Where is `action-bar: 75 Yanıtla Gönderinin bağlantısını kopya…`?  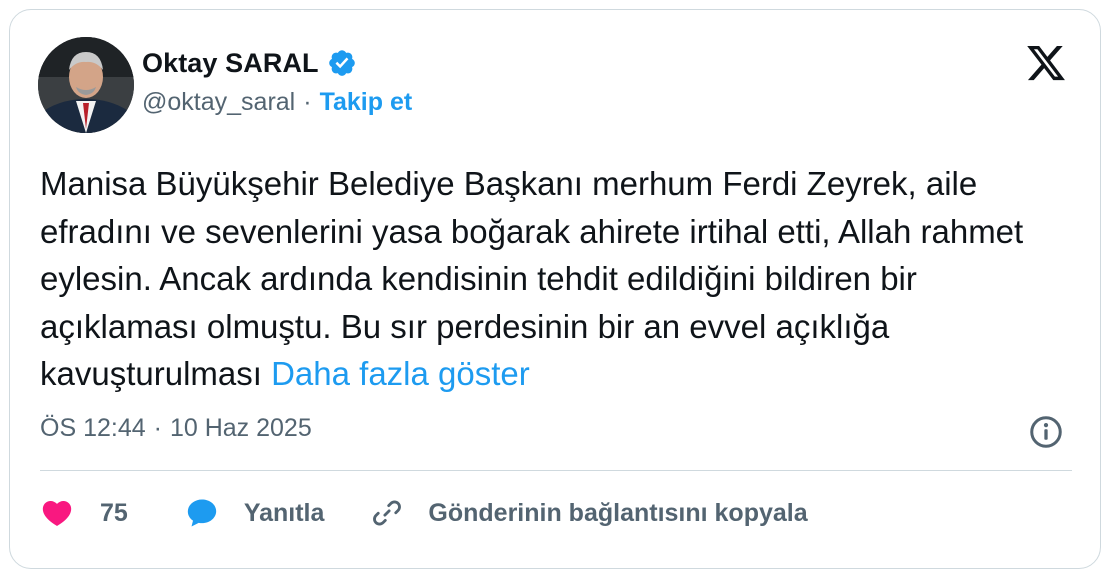 action-bar: 75 Yanıtla Gönderinin bağlantısını kopya… is located at coordinates (424, 513).